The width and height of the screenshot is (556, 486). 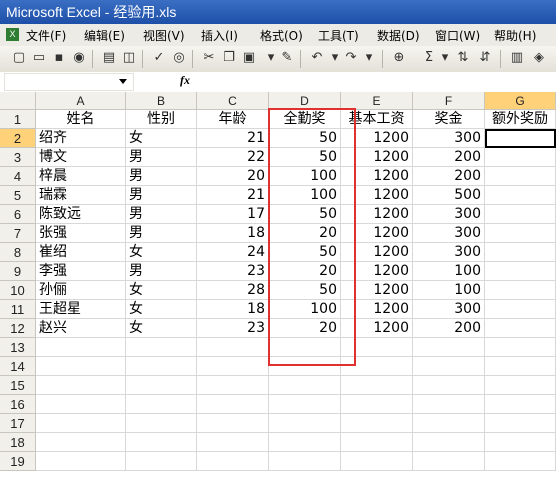 I want to click on row-header-6: 6, so click(x=18, y=214).